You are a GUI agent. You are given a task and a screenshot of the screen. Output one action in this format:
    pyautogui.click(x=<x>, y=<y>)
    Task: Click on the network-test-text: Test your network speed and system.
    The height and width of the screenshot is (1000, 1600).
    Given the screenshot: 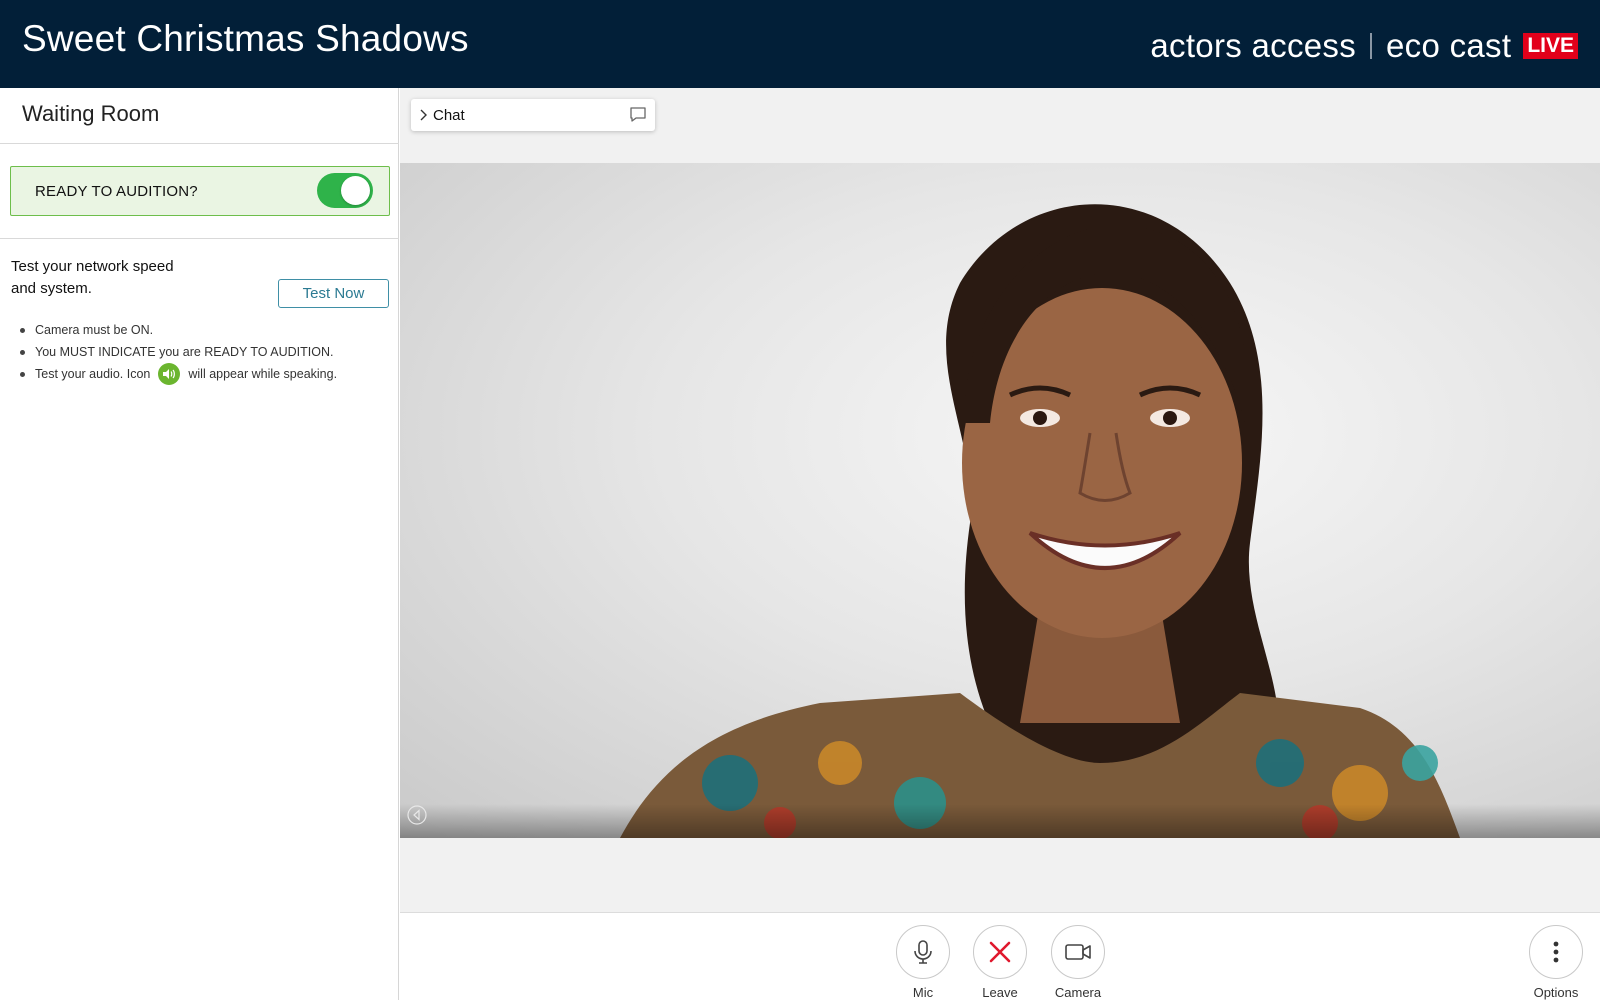 What is the action you would take?
    pyautogui.click(x=111, y=278)
    